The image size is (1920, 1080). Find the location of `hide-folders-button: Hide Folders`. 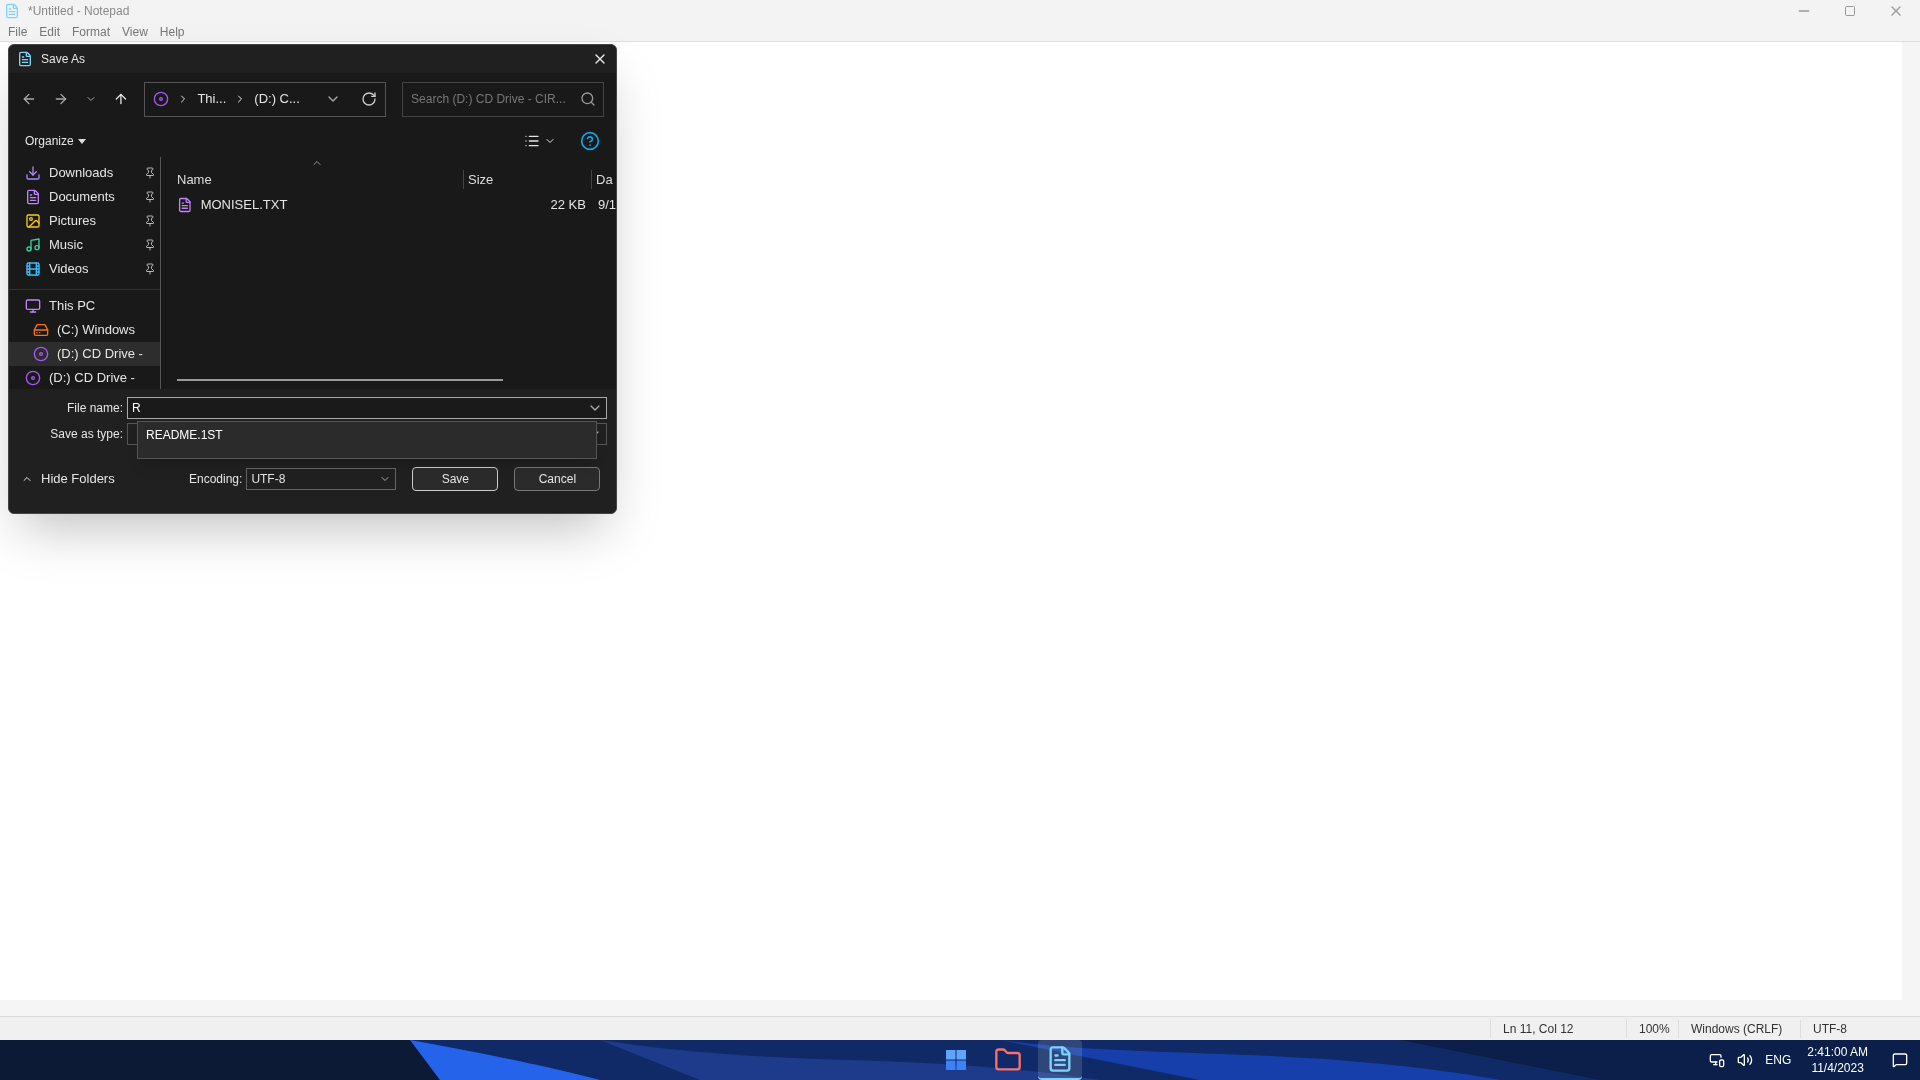

hide-folders-button: Hide Folders is located at coordinates (105, 479).